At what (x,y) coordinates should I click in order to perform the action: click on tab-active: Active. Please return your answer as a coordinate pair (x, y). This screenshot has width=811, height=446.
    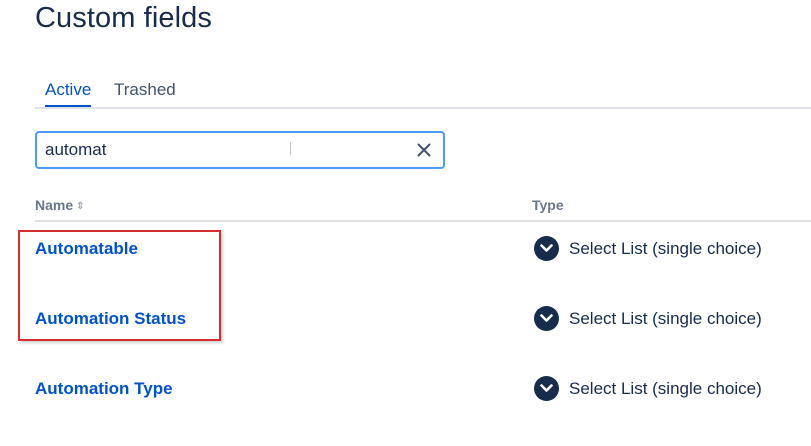
    Looking at the image, I should click on (68, 93).